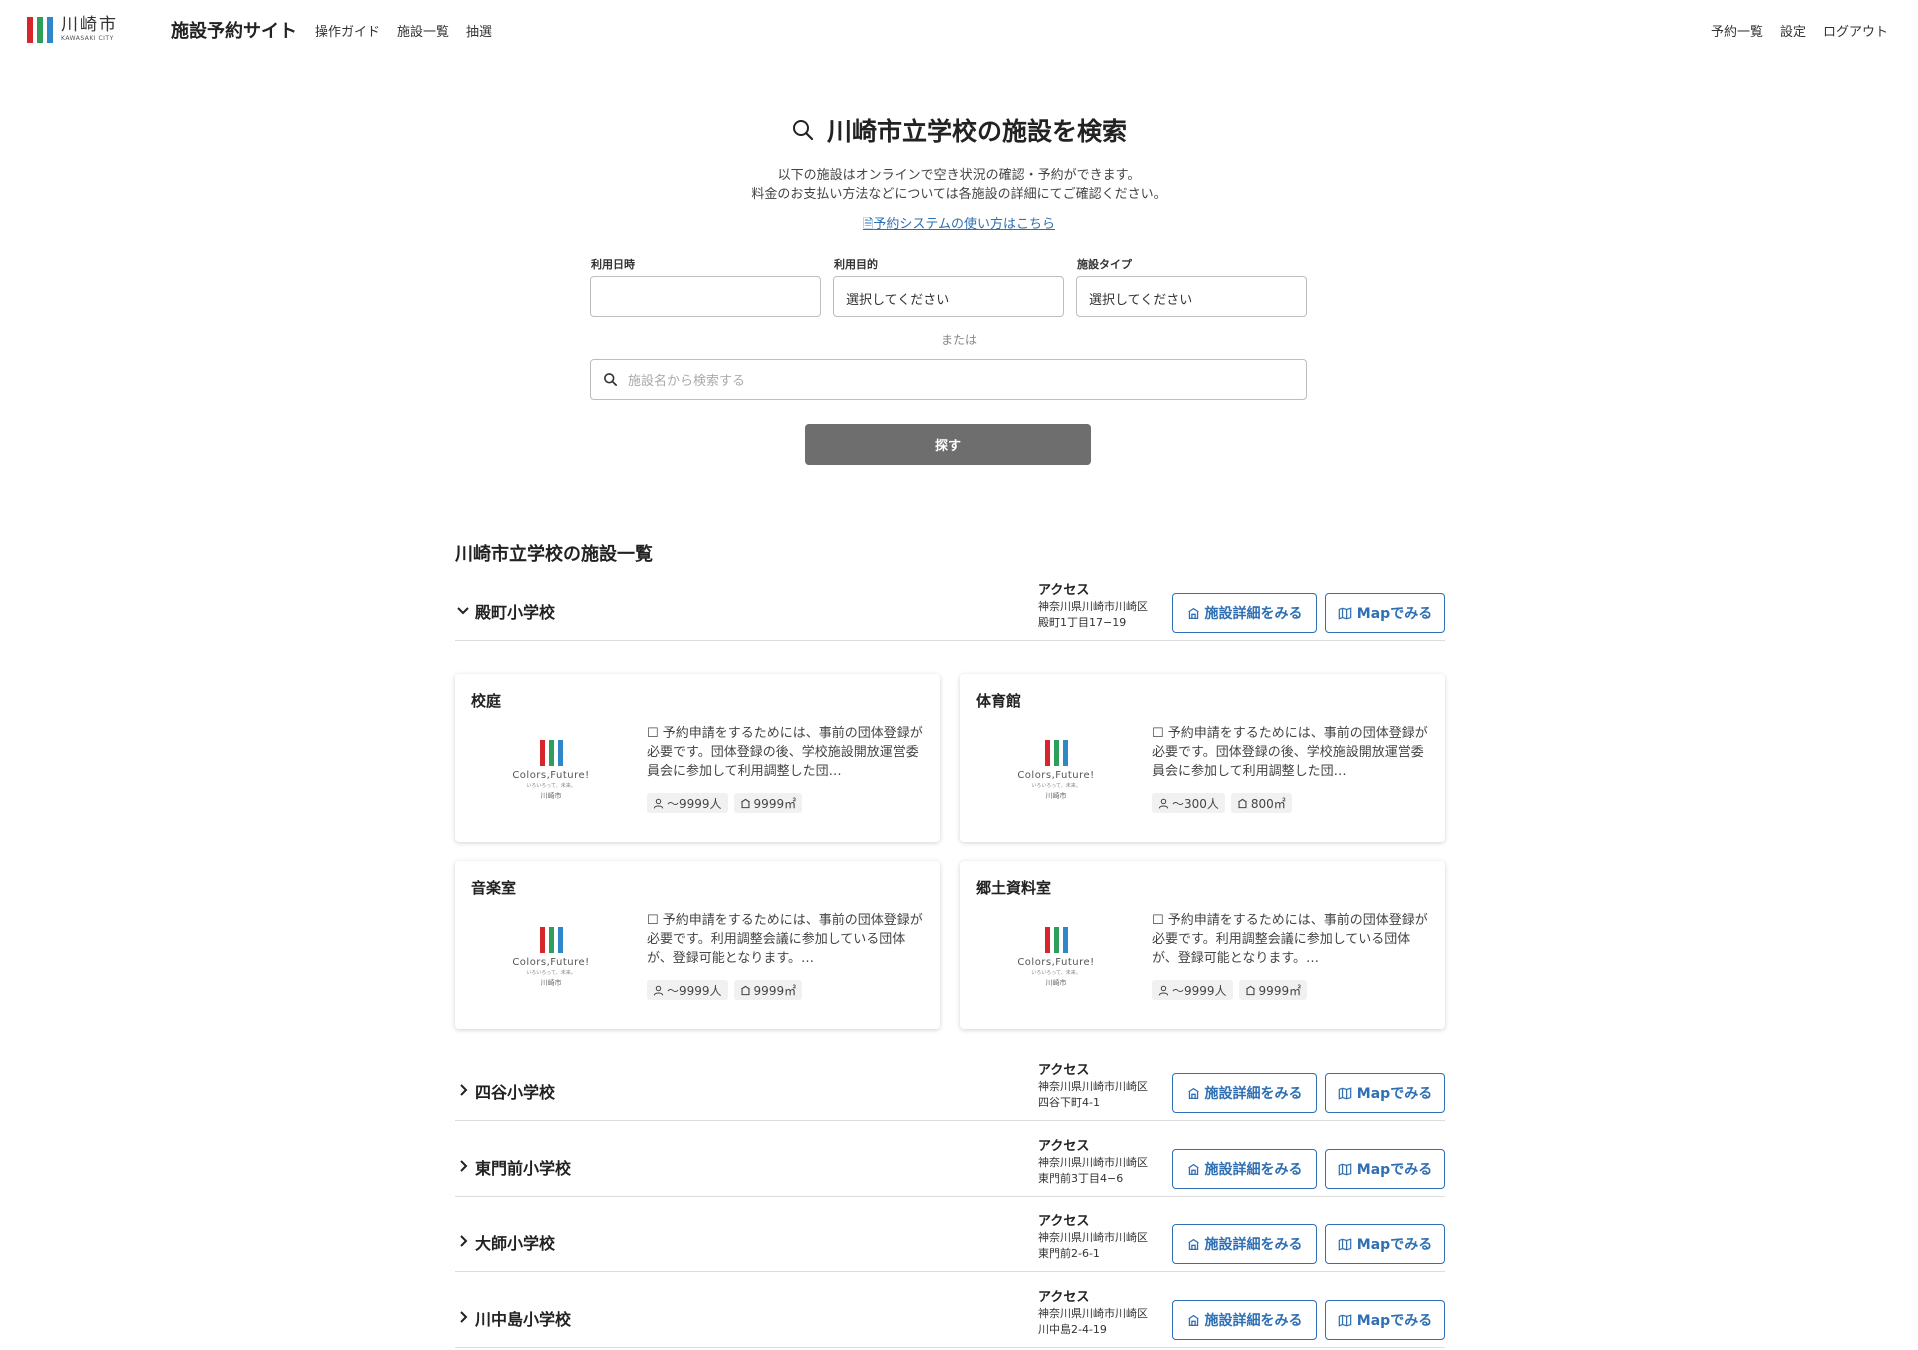 This screenshot has width=1918, height=1350. Describe the element at coordinates (1737, 30) in the screenshot. I see `nav-reservations: 予約一覧` at that location.